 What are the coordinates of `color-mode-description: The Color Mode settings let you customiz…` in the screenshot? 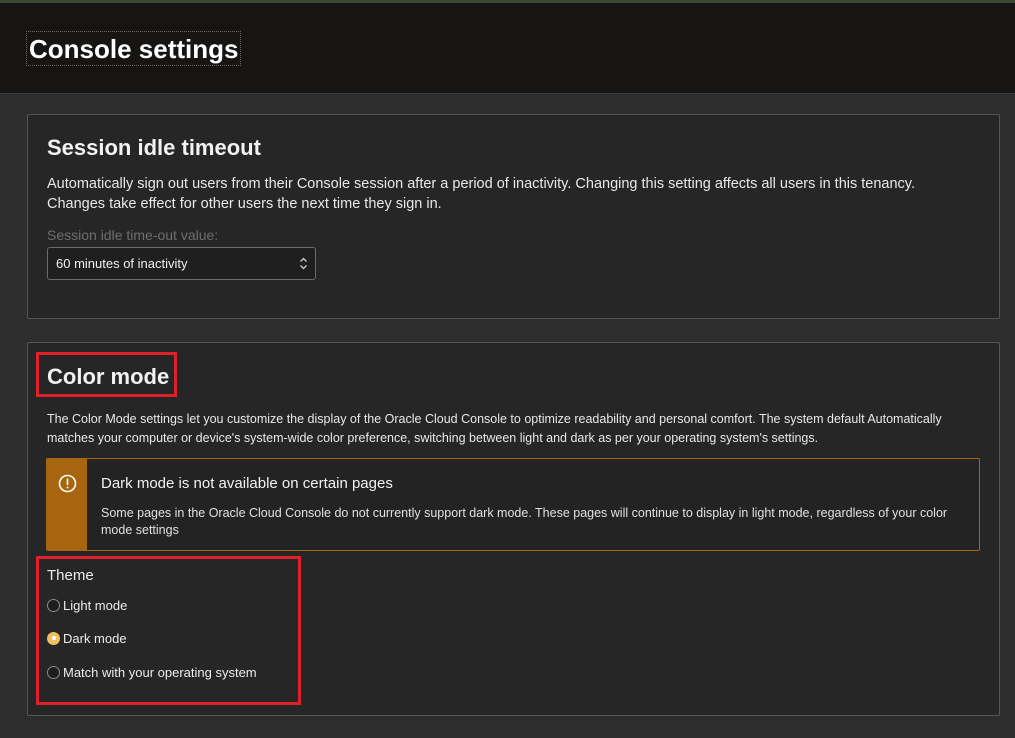 It's located at (494, 428).